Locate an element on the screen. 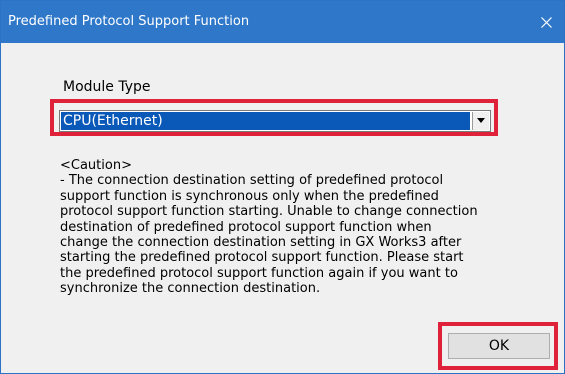 The width and height of the screenshot is (565, 374). module-type-select: CPU(Ethernet) is located at coordinates (275, 121).